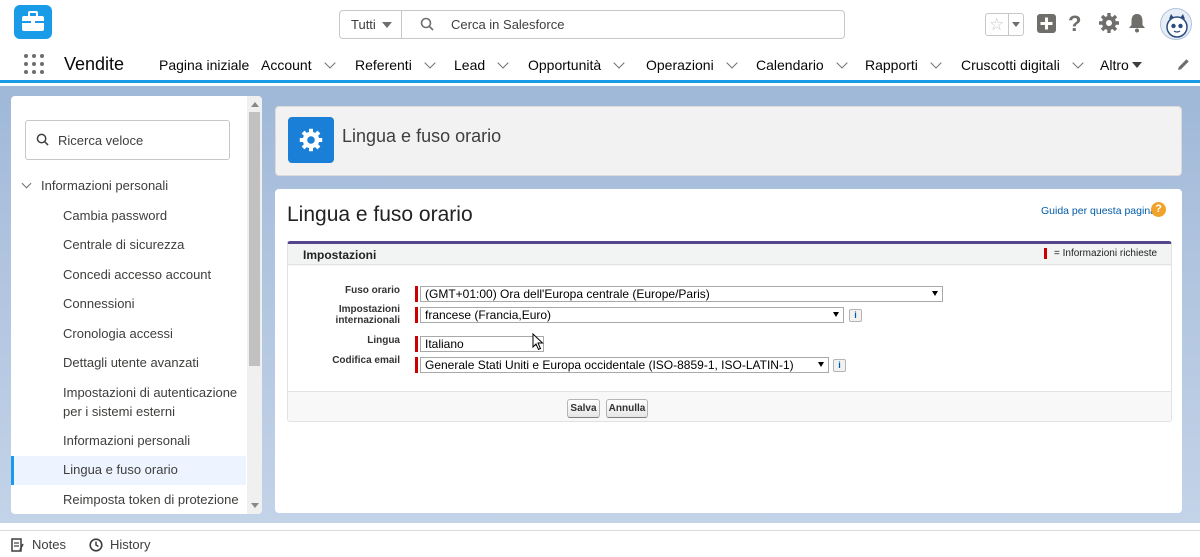 Image resolution: width=1200 pixels, height=557 pixels. I want to click on page-header: Lingua e fuso orario, so click(728, 141).